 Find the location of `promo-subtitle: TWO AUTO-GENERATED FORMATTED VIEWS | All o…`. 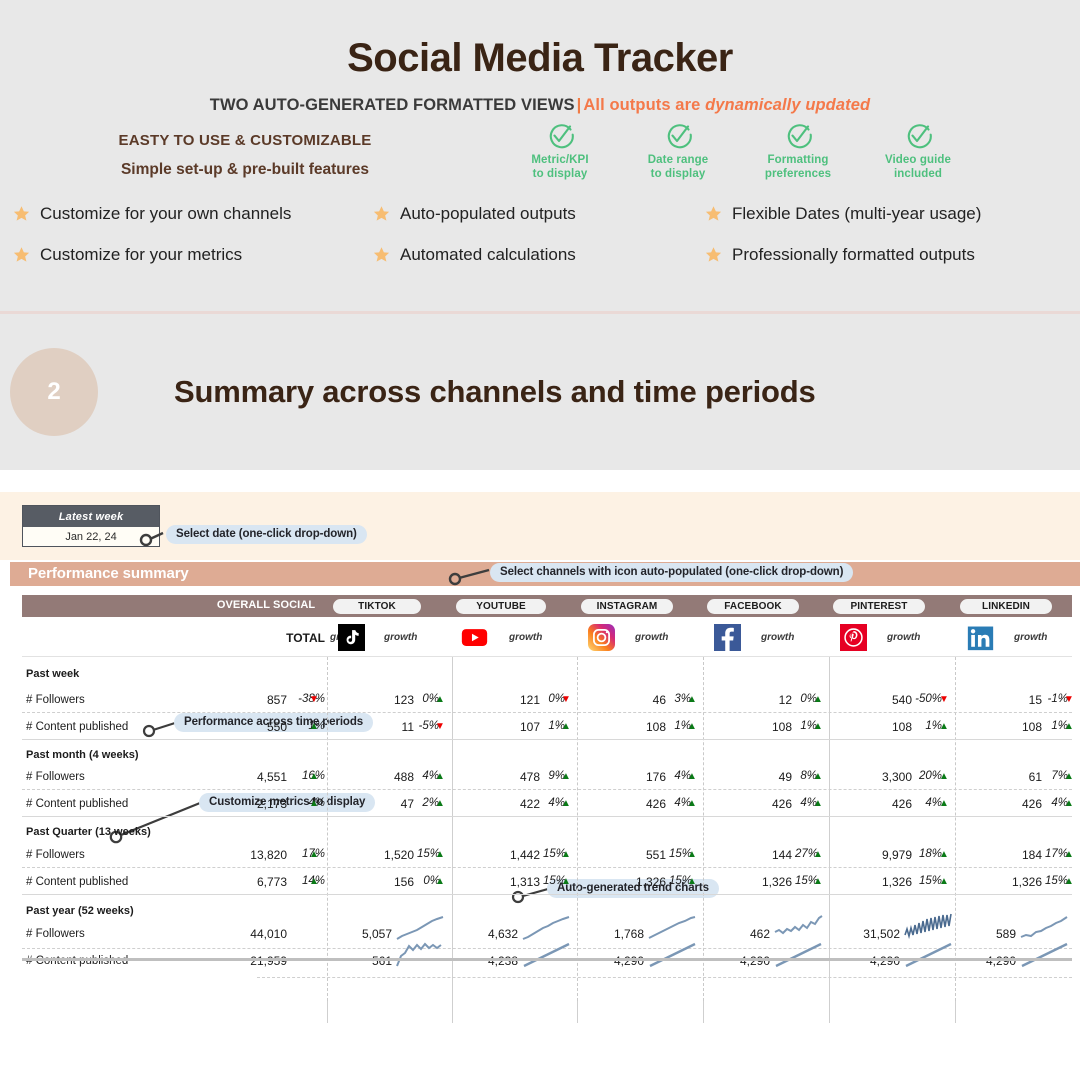

promo-subtitle: TWO AUTO-GENERATED FORMATTED VIEWS | All o… is located at coordinates (540, 105).